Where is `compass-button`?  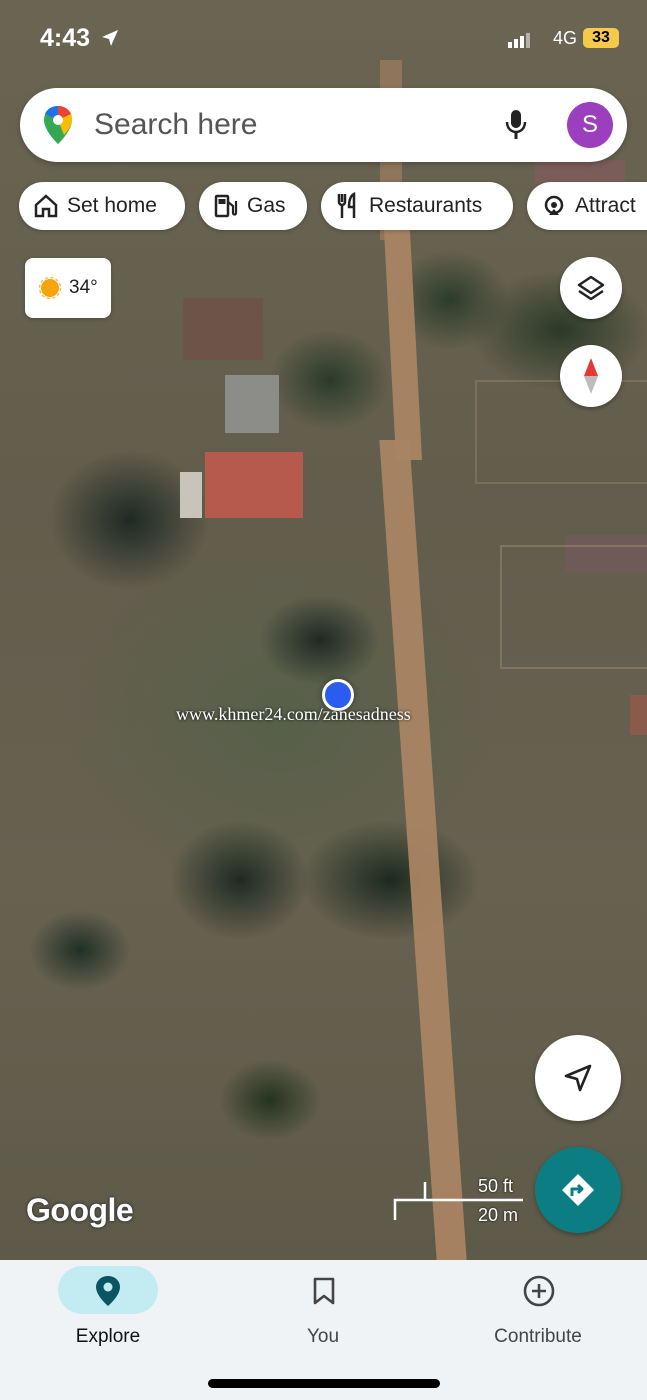
compass-button is located at coordinates (591, 376).